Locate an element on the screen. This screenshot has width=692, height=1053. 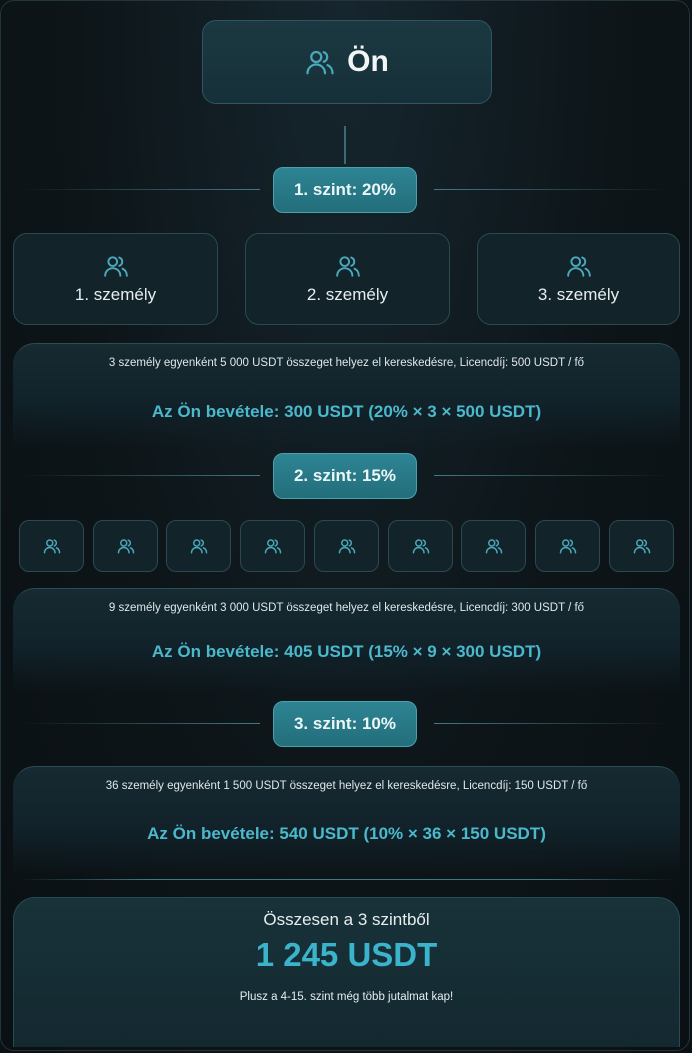
total-value: 1 245 USDT is located at coordinates (346, 954).